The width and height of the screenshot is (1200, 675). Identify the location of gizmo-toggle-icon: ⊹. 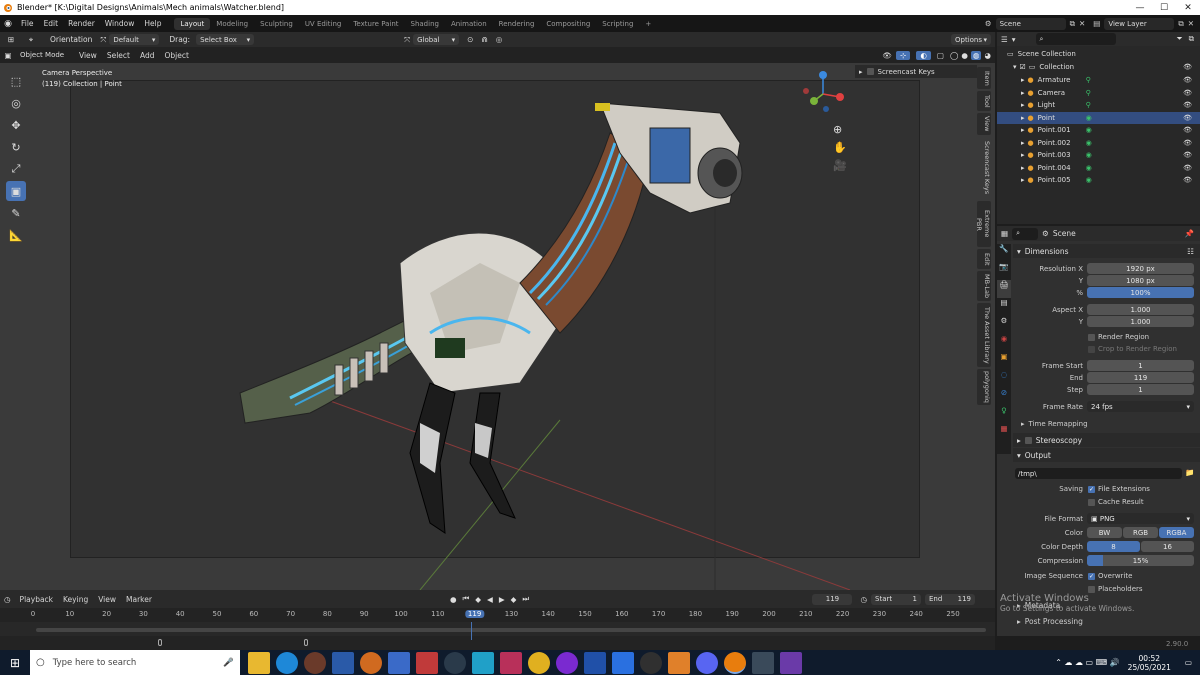
(903, 55).